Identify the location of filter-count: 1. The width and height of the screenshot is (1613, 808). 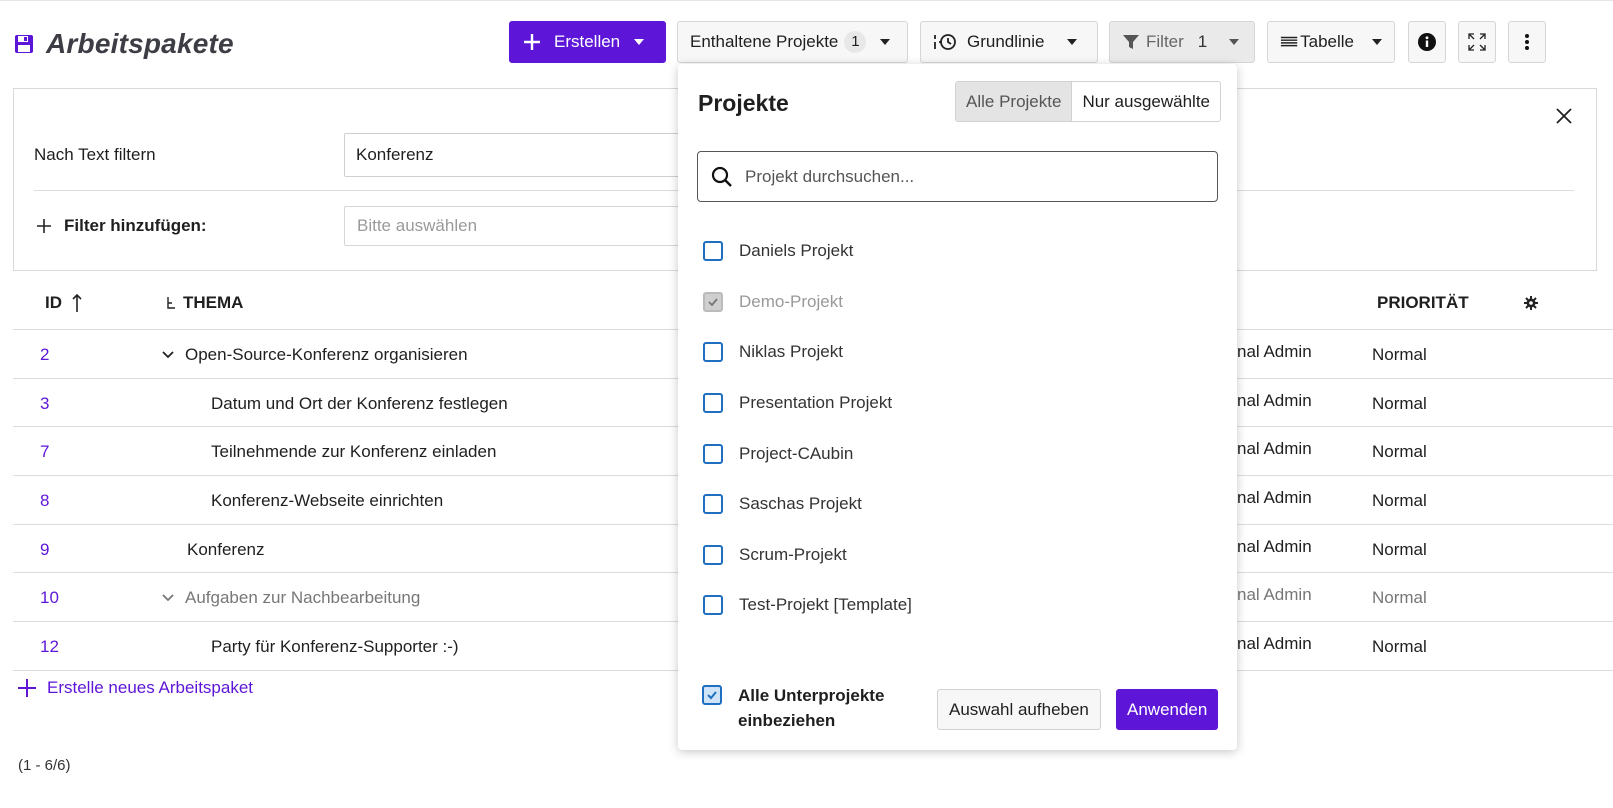
(1202, 41).